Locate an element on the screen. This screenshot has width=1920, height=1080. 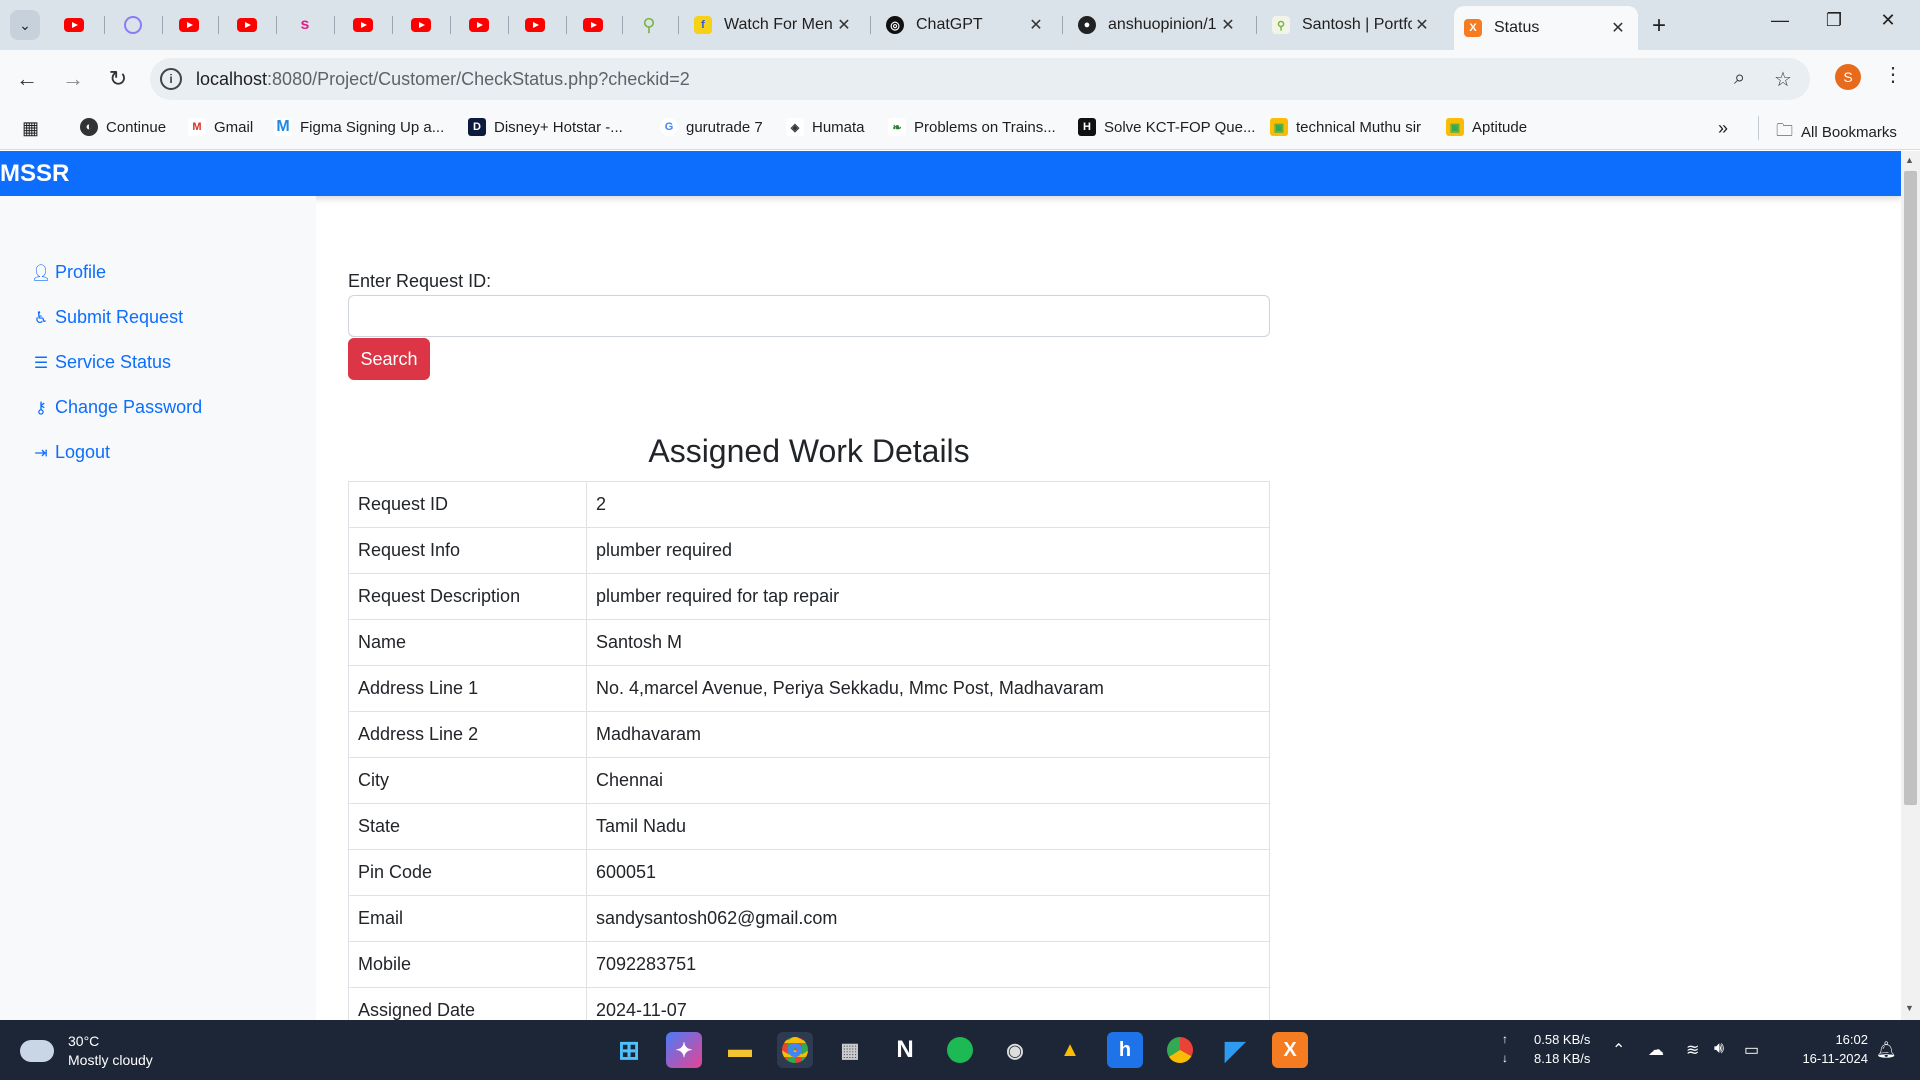
clock: 16:02 16-11-2024 is located at coordinates (1825, 1049).